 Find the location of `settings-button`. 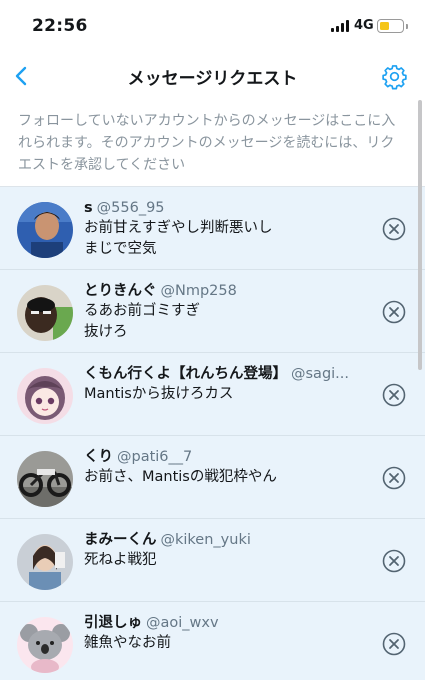

settings-button is located at coordinates (394, 76).